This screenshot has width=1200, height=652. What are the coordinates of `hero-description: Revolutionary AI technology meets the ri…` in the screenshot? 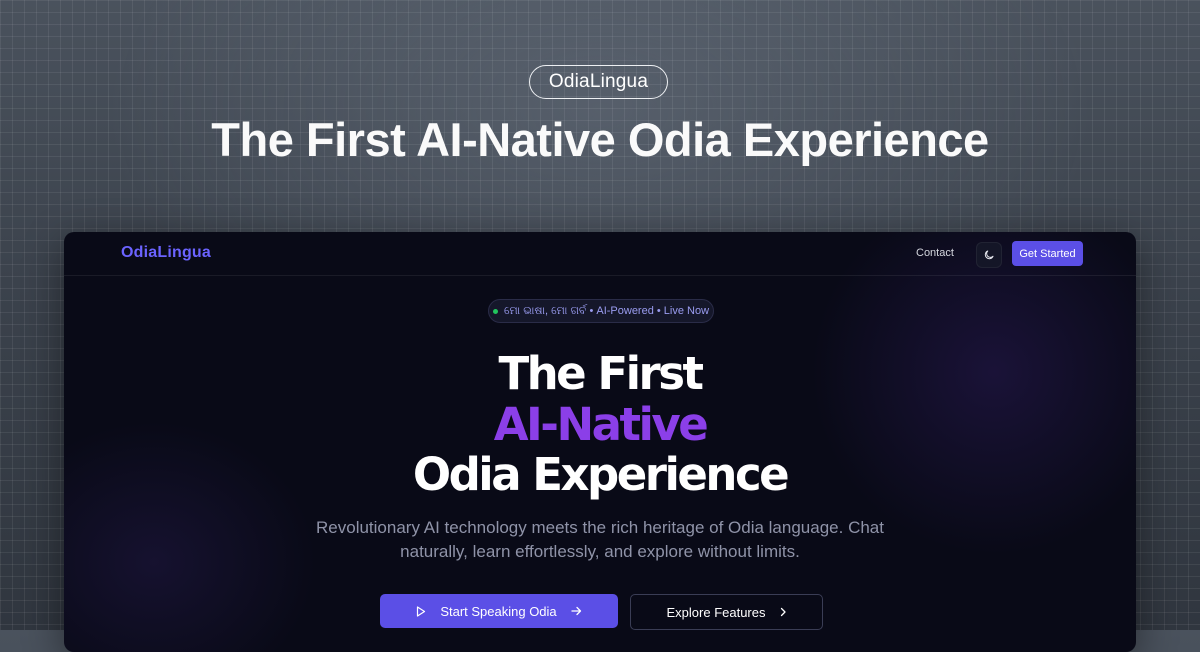 It's located at (600, 539).